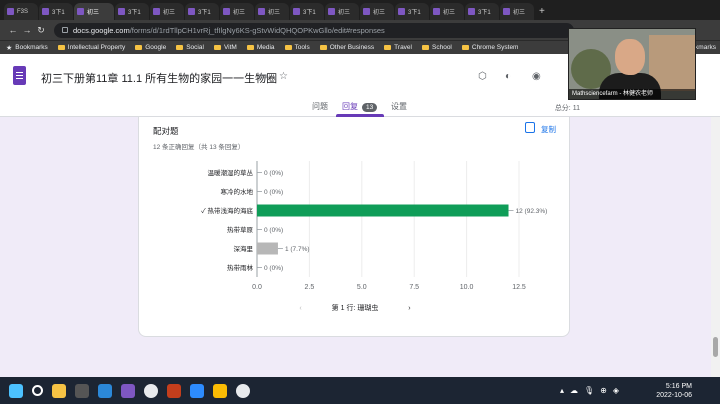 The height and width of the screenshot is (404, 720). What do you see at coordinates (159, 78) in the screenshot?
I see `form-title: 初三下册第11章 11.1 所有生物的家园一一生物圈` at bounding box center [159, 78].